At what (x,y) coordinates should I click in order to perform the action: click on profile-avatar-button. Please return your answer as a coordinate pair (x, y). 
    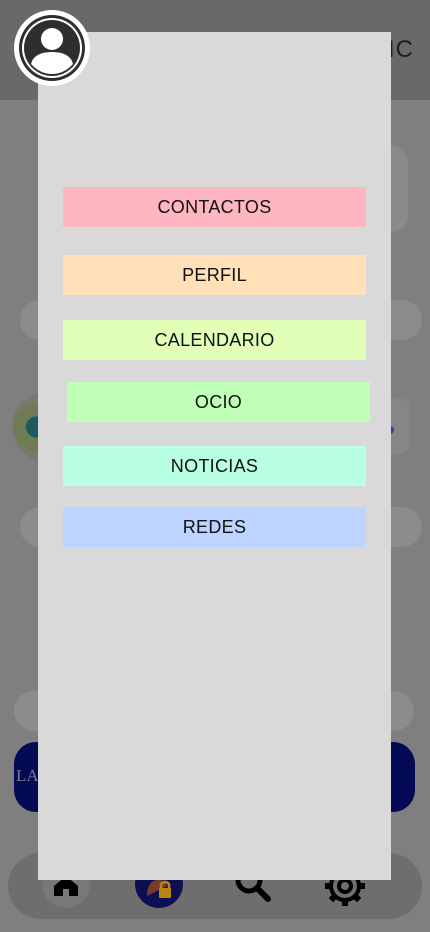
    Looking at the image, I should click on (52, 48).